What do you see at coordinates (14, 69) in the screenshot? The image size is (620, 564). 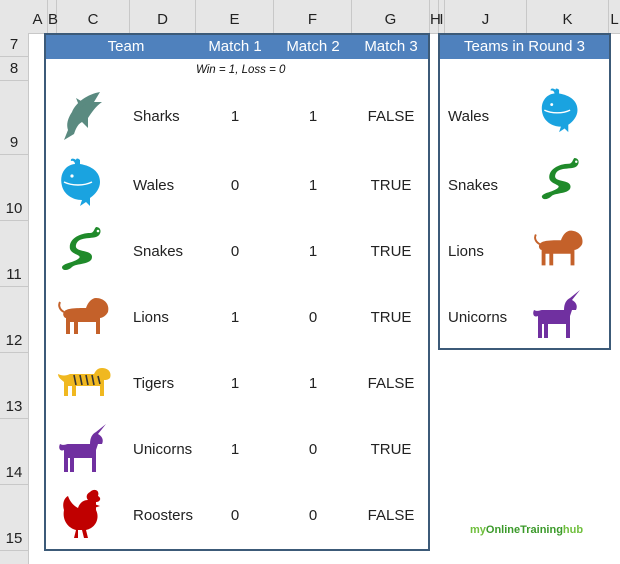 I see `row-header-8: 8` at bounding box center [14, 69].